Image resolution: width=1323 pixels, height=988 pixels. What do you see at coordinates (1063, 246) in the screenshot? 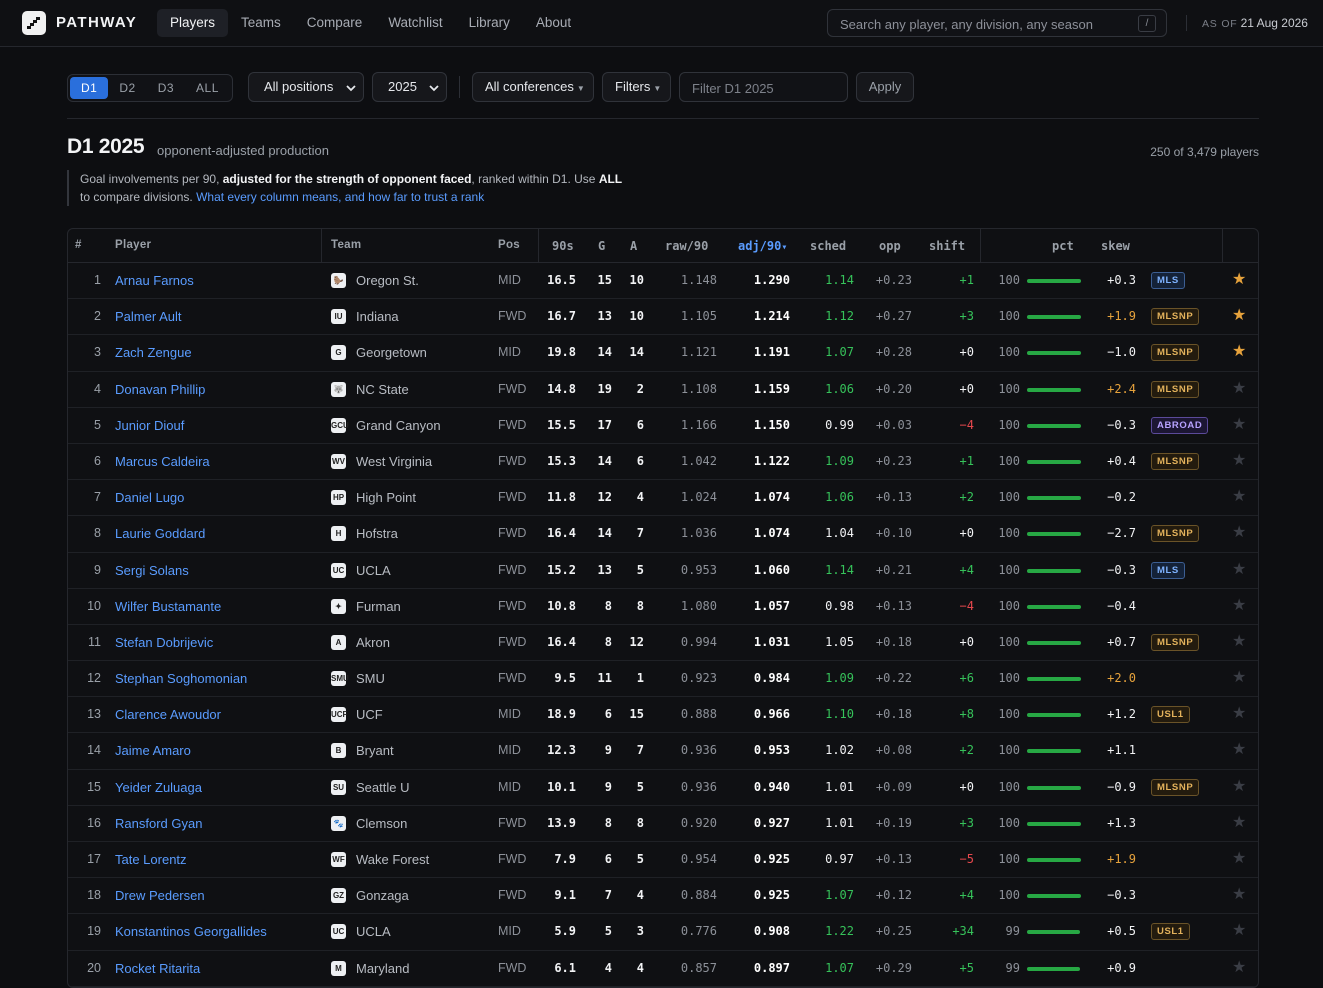
I see `col-pct: pct` at bounding box center [1063, 246].